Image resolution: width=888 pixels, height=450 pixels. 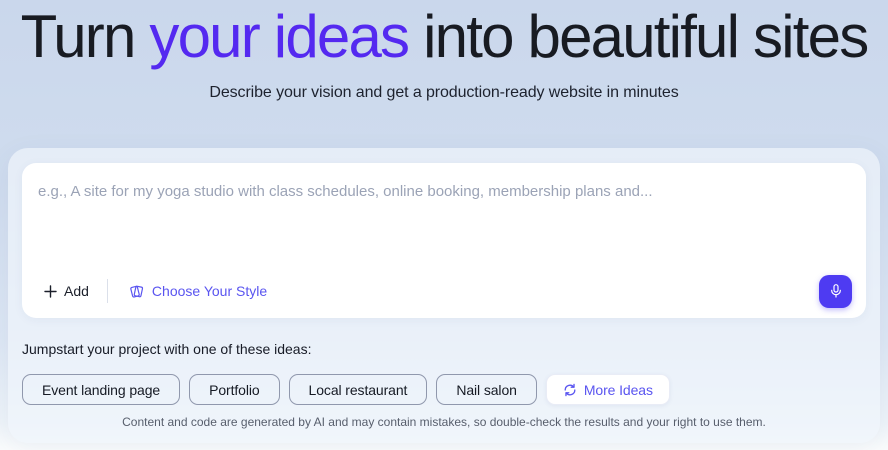 I want to click on voice-input-button, so click(x=835, y=291).